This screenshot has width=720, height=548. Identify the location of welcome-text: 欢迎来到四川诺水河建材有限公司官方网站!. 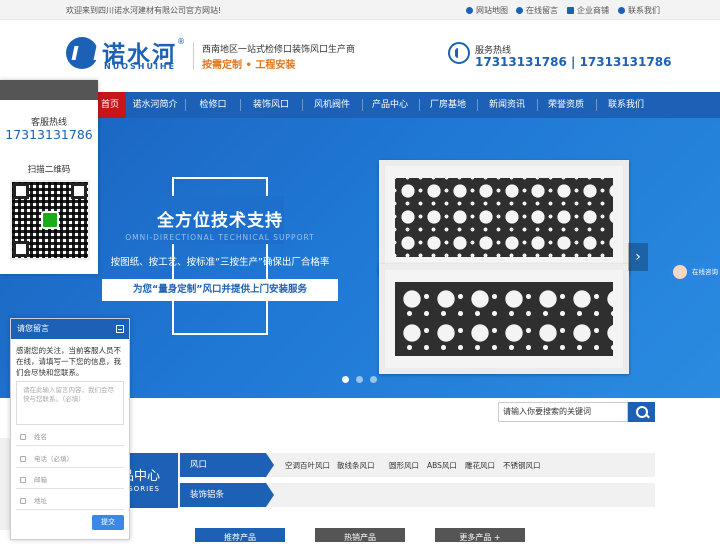
(144, 10).